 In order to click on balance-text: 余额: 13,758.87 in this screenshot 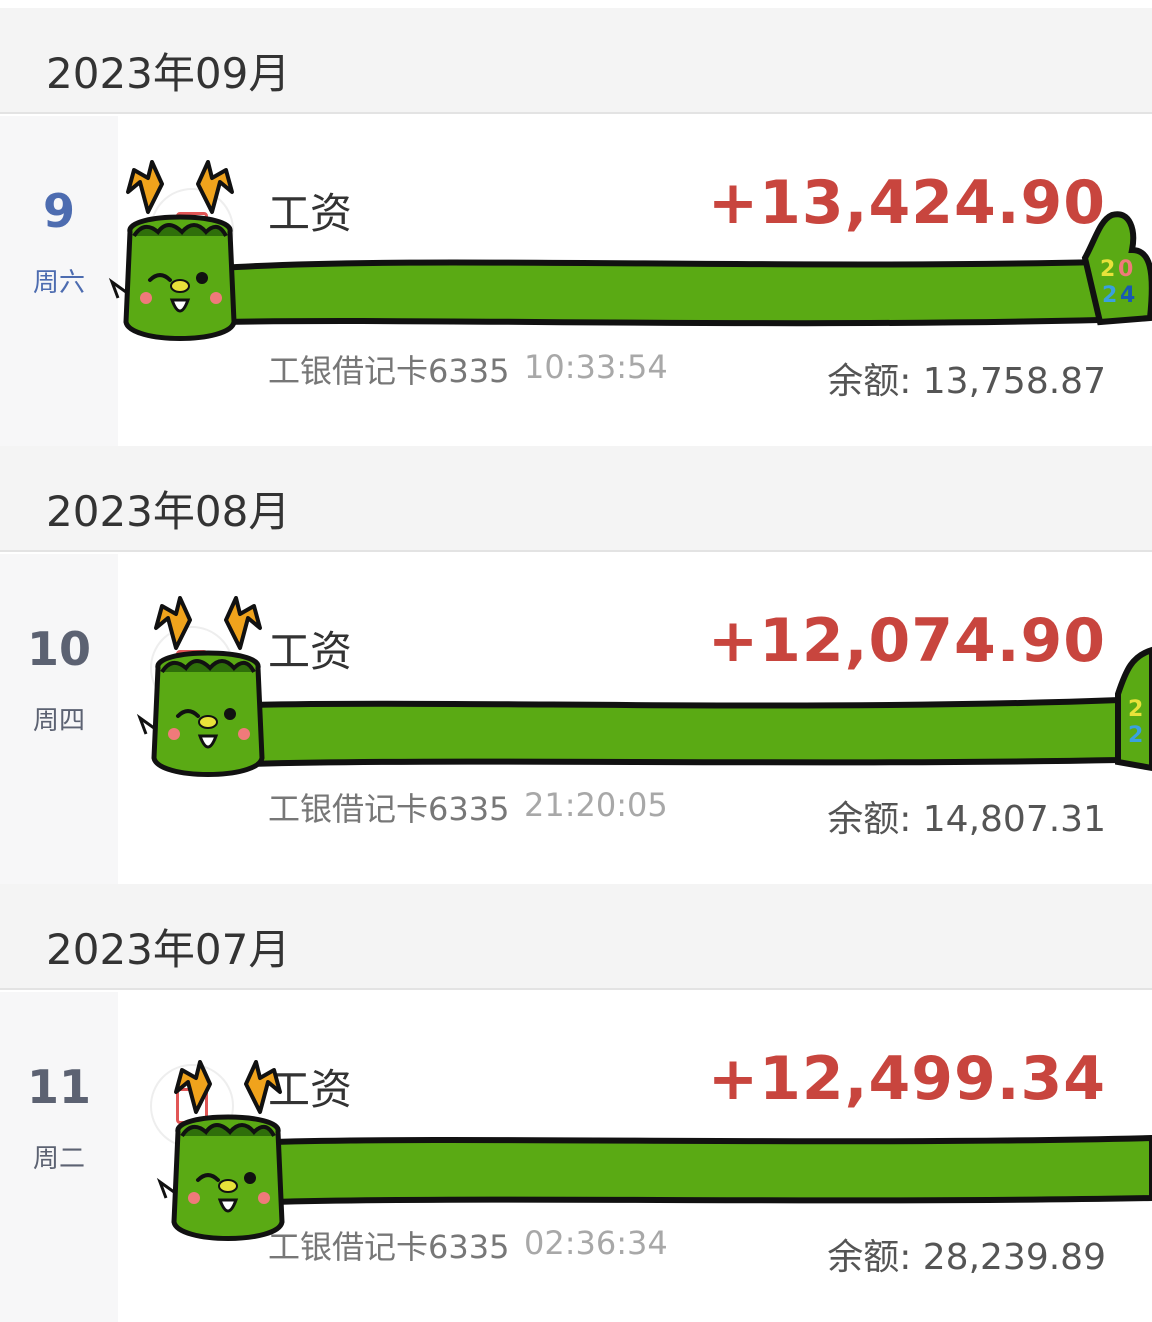, I will do `click(966, 381)`.